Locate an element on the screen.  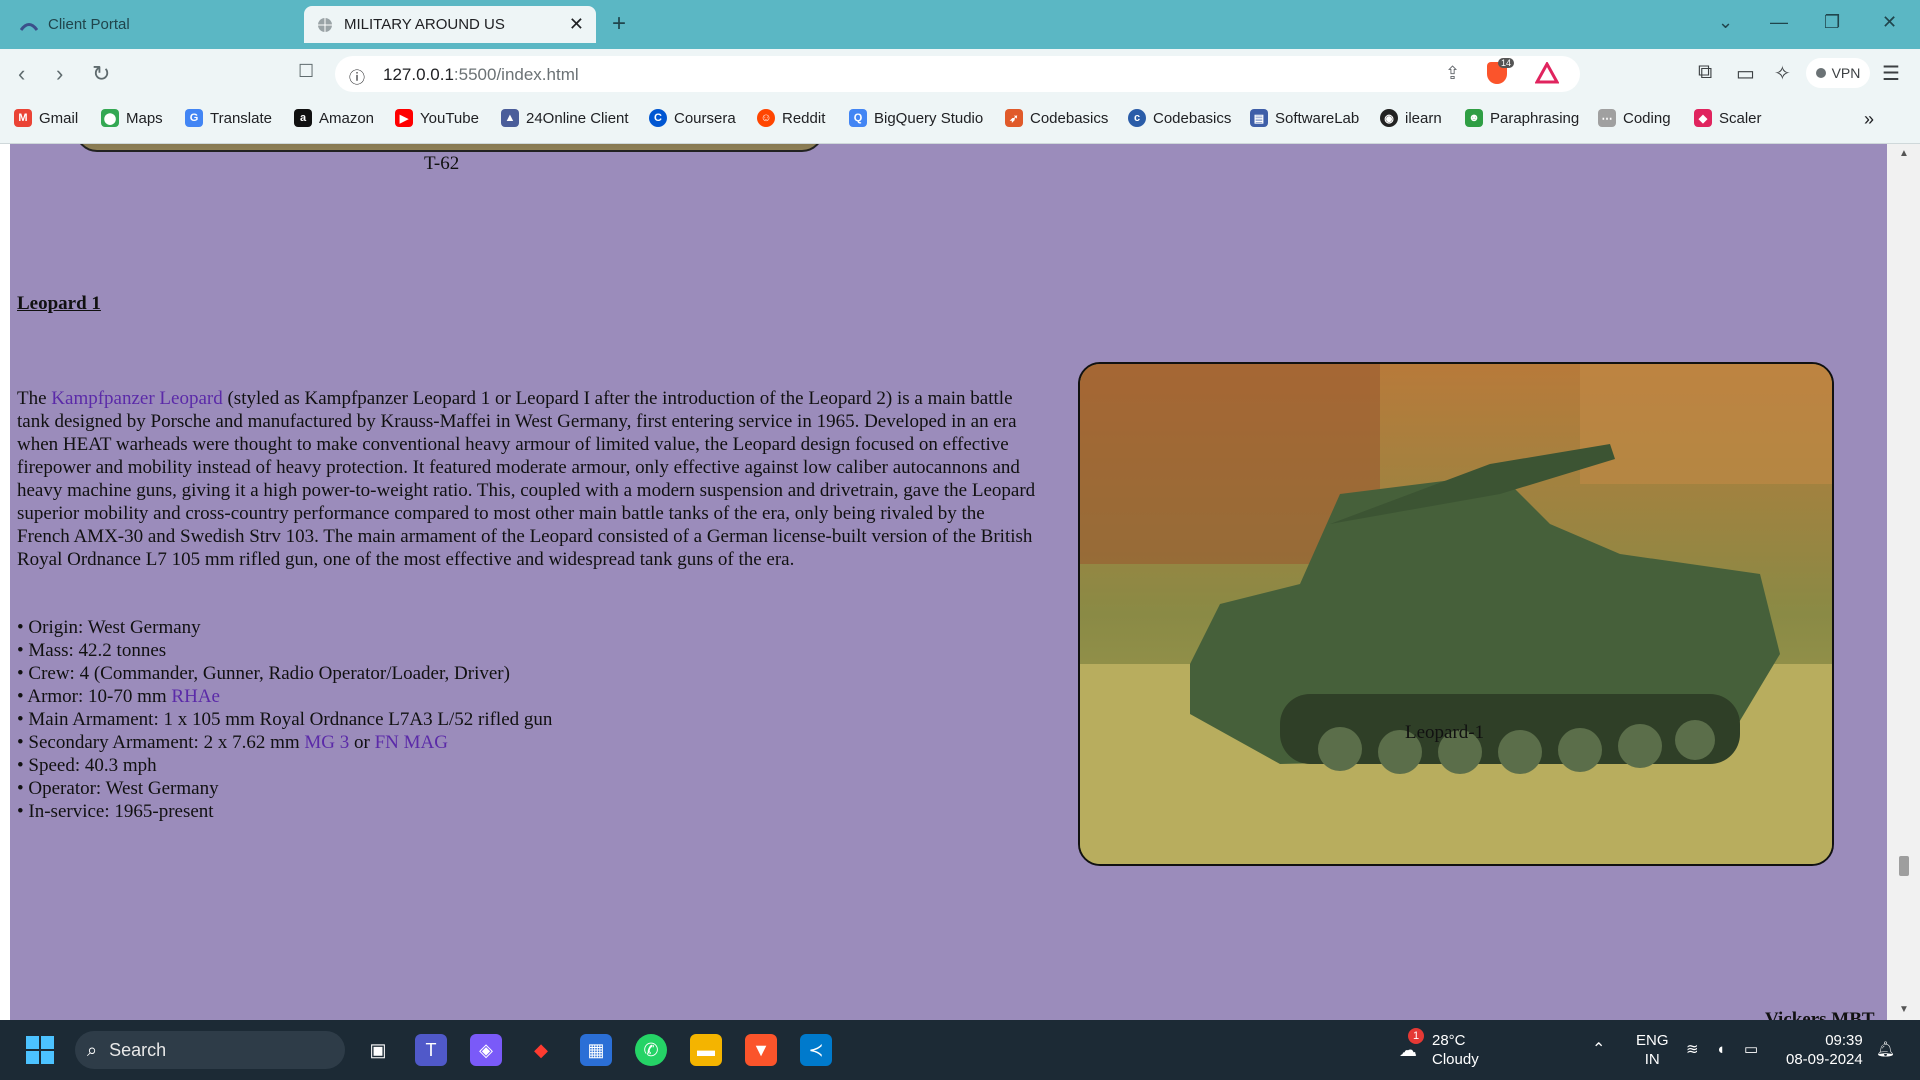
vertical-scrollbar: ▲ ▼ is located at coordinates (1903, 582).